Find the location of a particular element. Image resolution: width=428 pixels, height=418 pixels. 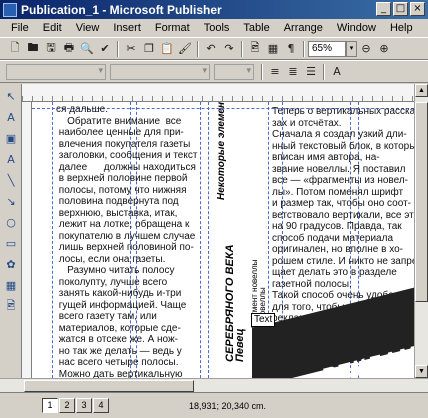

page-2-button: 2 is located at coordinates (67, 405).